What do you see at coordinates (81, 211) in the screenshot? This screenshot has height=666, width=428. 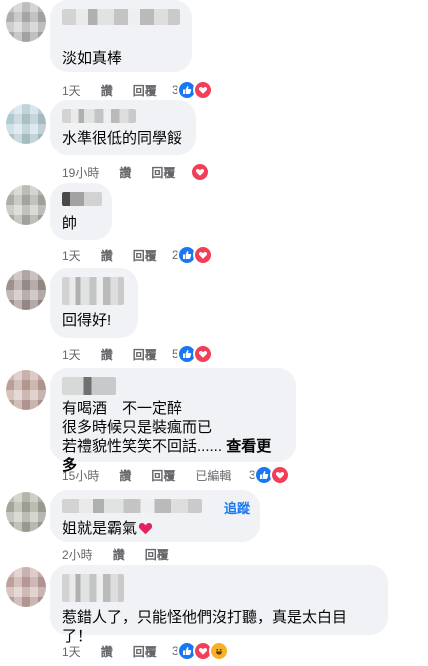 I see `comment-bubble: 帥` at bounding box center [81, 211].